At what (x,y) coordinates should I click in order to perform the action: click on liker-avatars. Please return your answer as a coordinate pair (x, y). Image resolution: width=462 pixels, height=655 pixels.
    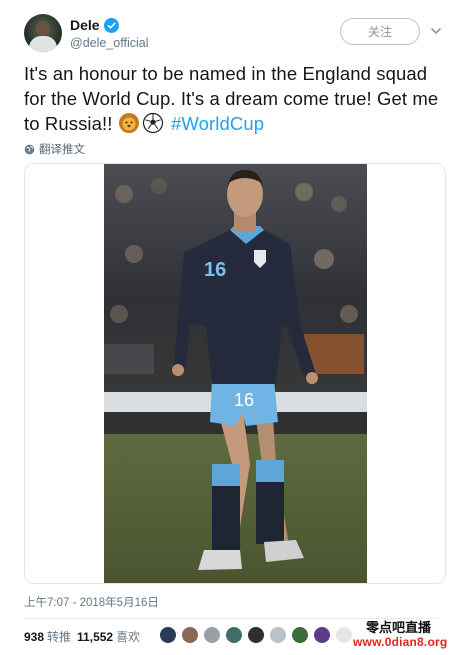
    Looking at the image, I should click on (258, 635).